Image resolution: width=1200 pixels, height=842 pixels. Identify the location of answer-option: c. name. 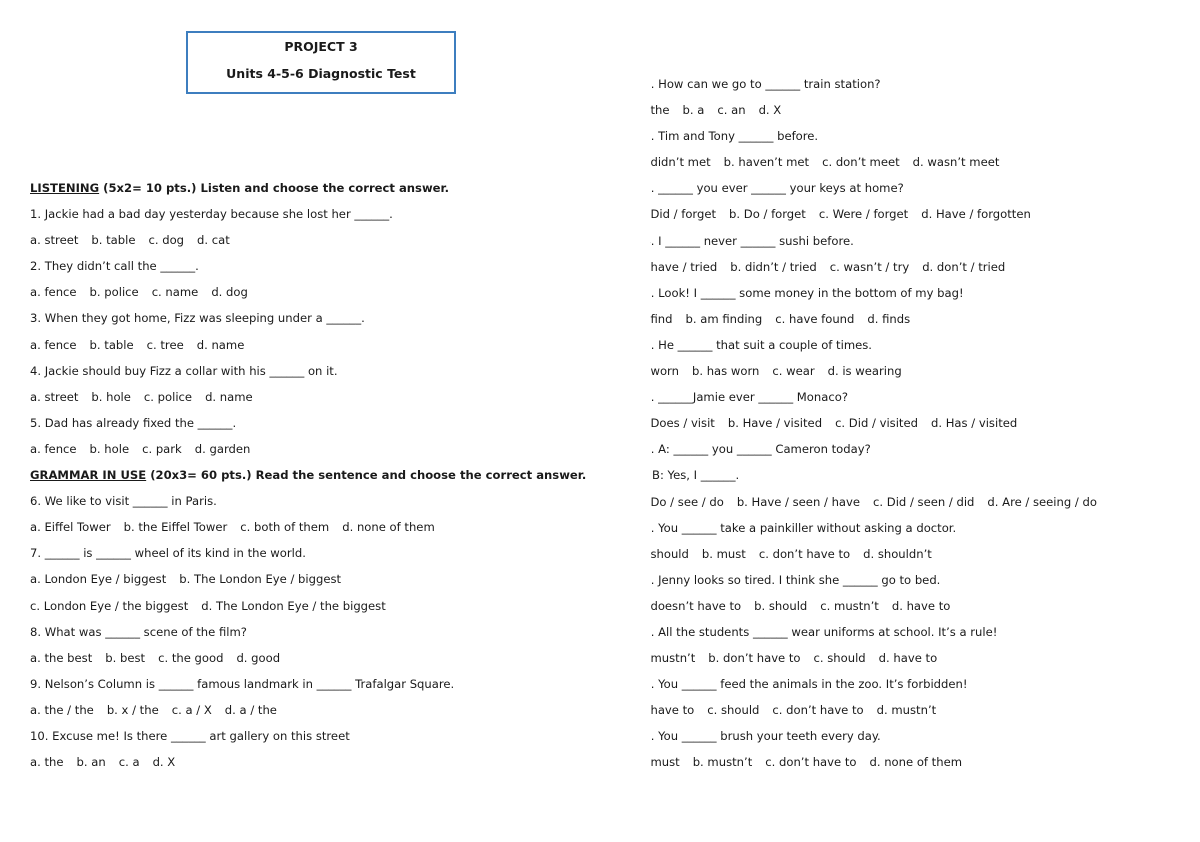
(175, 292).